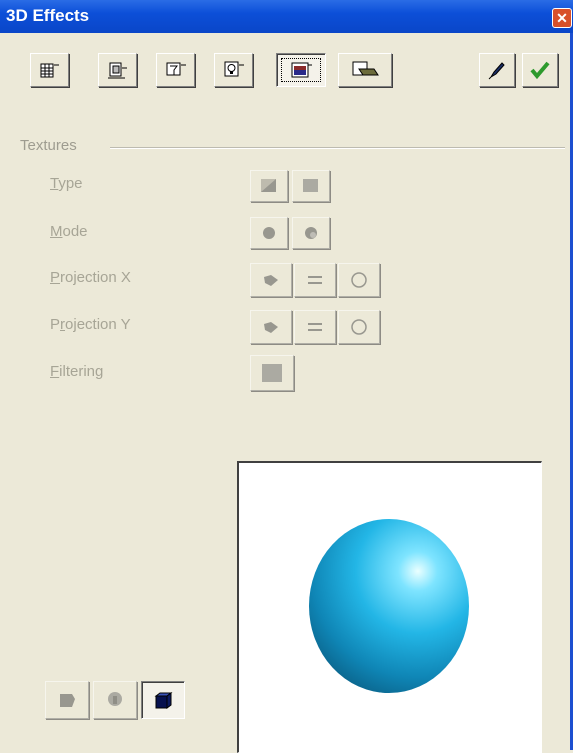 Image resolution: width=573 pixels, height=753 pixels. I want to click on lathe-icon, so click(115, 699).